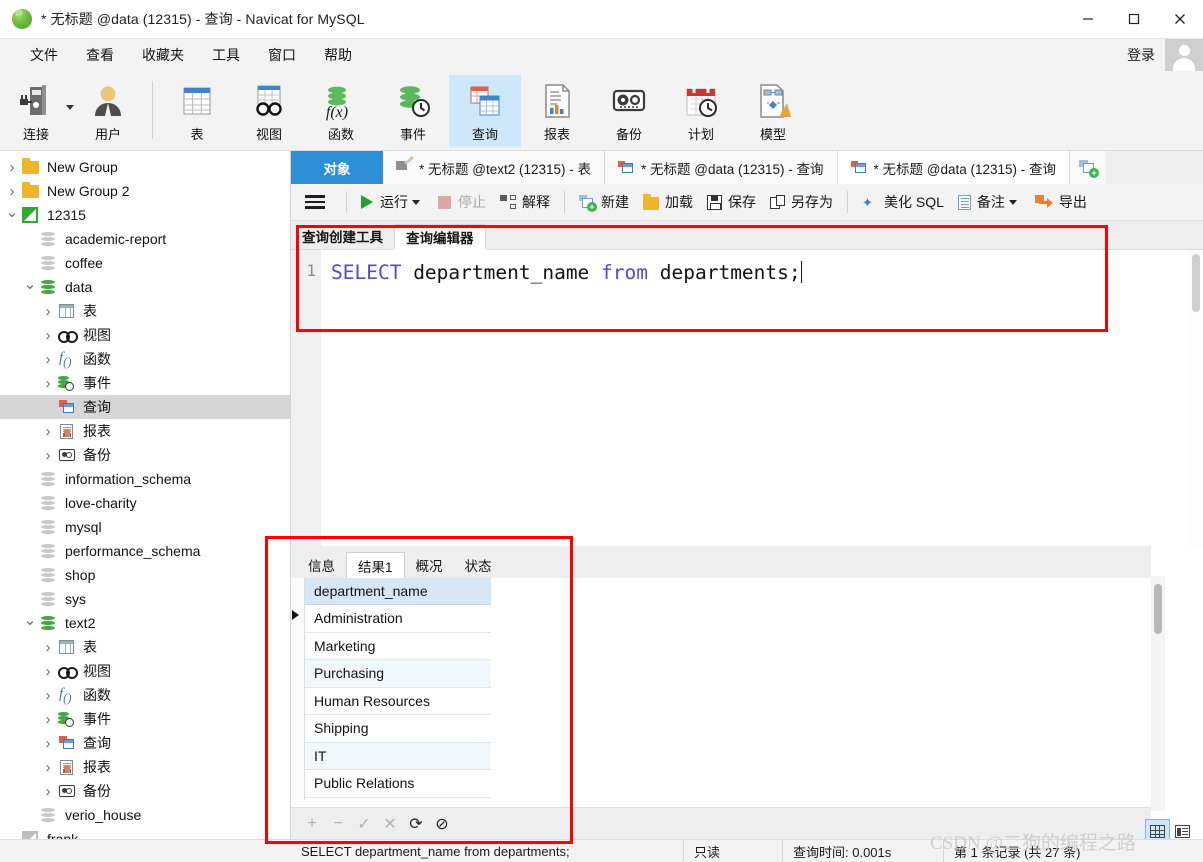 This screenshot has width=1203, height=862. What do you see at coordinates (478, 564) in the screenshot?
I see `tab-status: 状态` at bounding box center [478, 564].